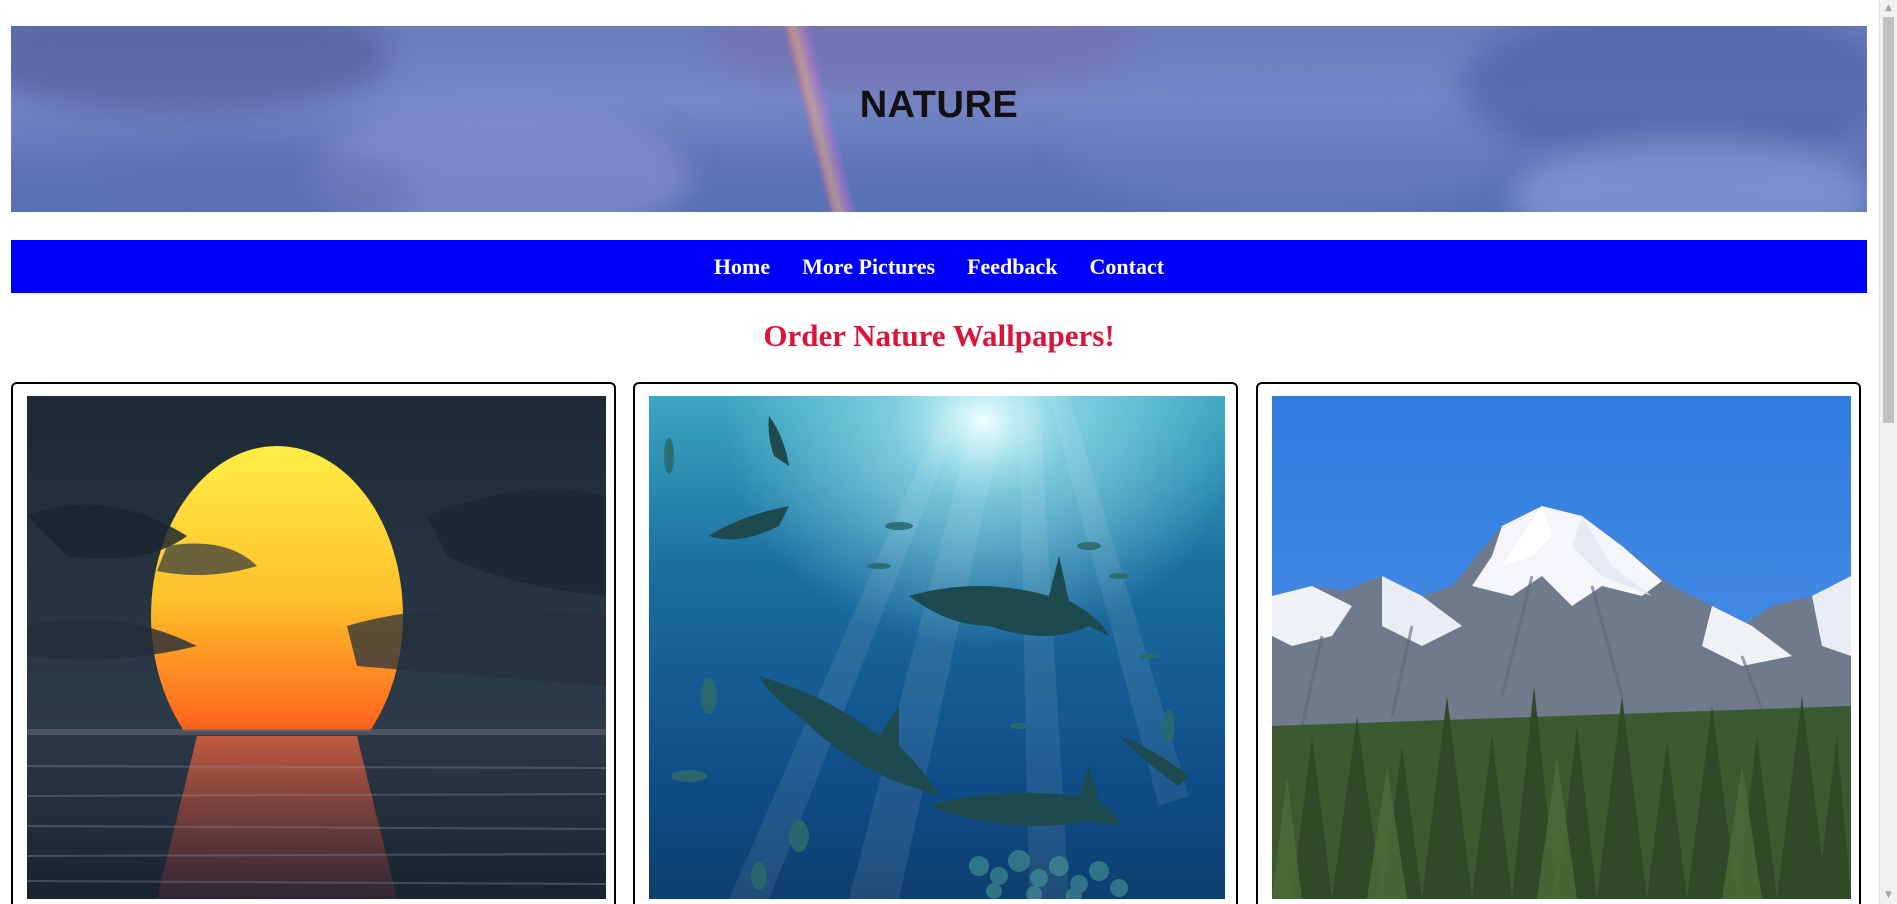  What do you see at coordinates (742, 267) in the screenshot?
I see `nav-link-home: Home` at bounding box center [742, 267].